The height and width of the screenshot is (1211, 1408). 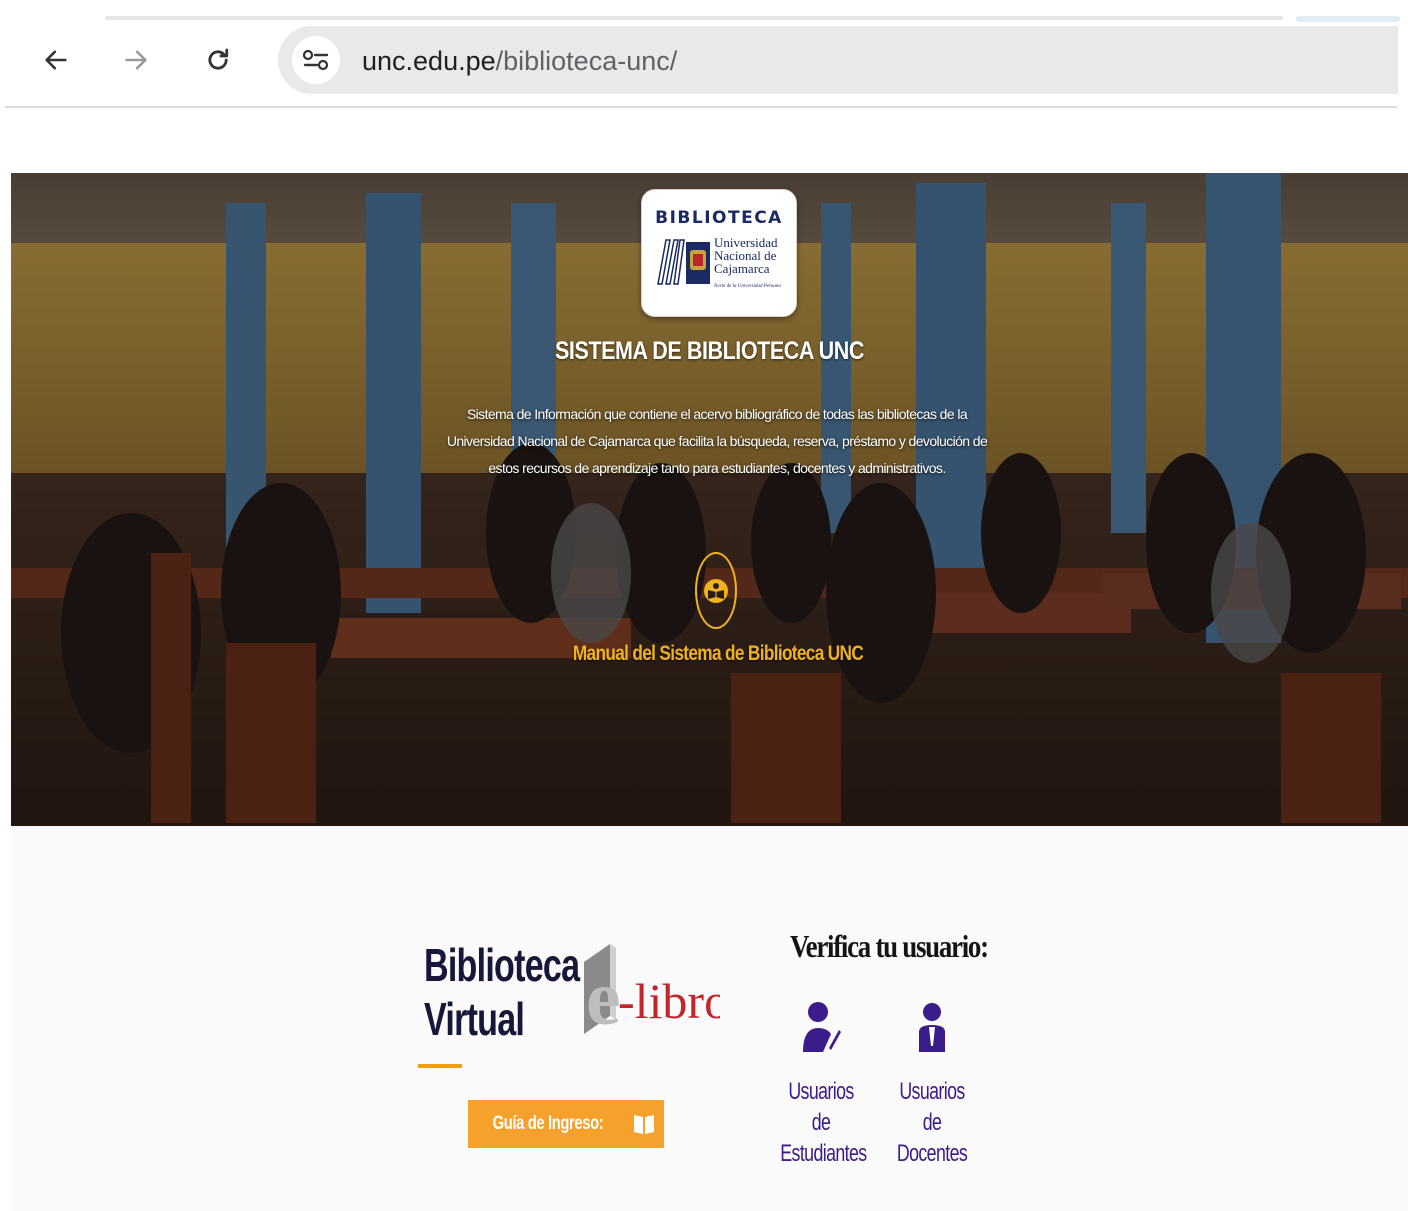 I want to click on teachers-user-link: Usuarios de Docentes, so click(x=932, y=1083).